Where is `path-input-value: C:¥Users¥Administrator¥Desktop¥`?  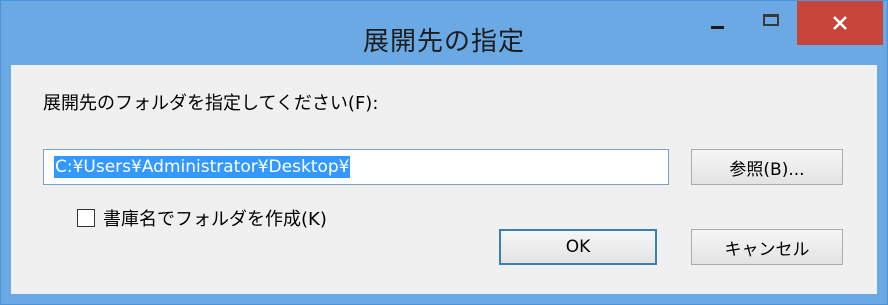
path-input-value: C:¥Users¥Administrator¥Desktop¥ is located at coordinates (202, 167).